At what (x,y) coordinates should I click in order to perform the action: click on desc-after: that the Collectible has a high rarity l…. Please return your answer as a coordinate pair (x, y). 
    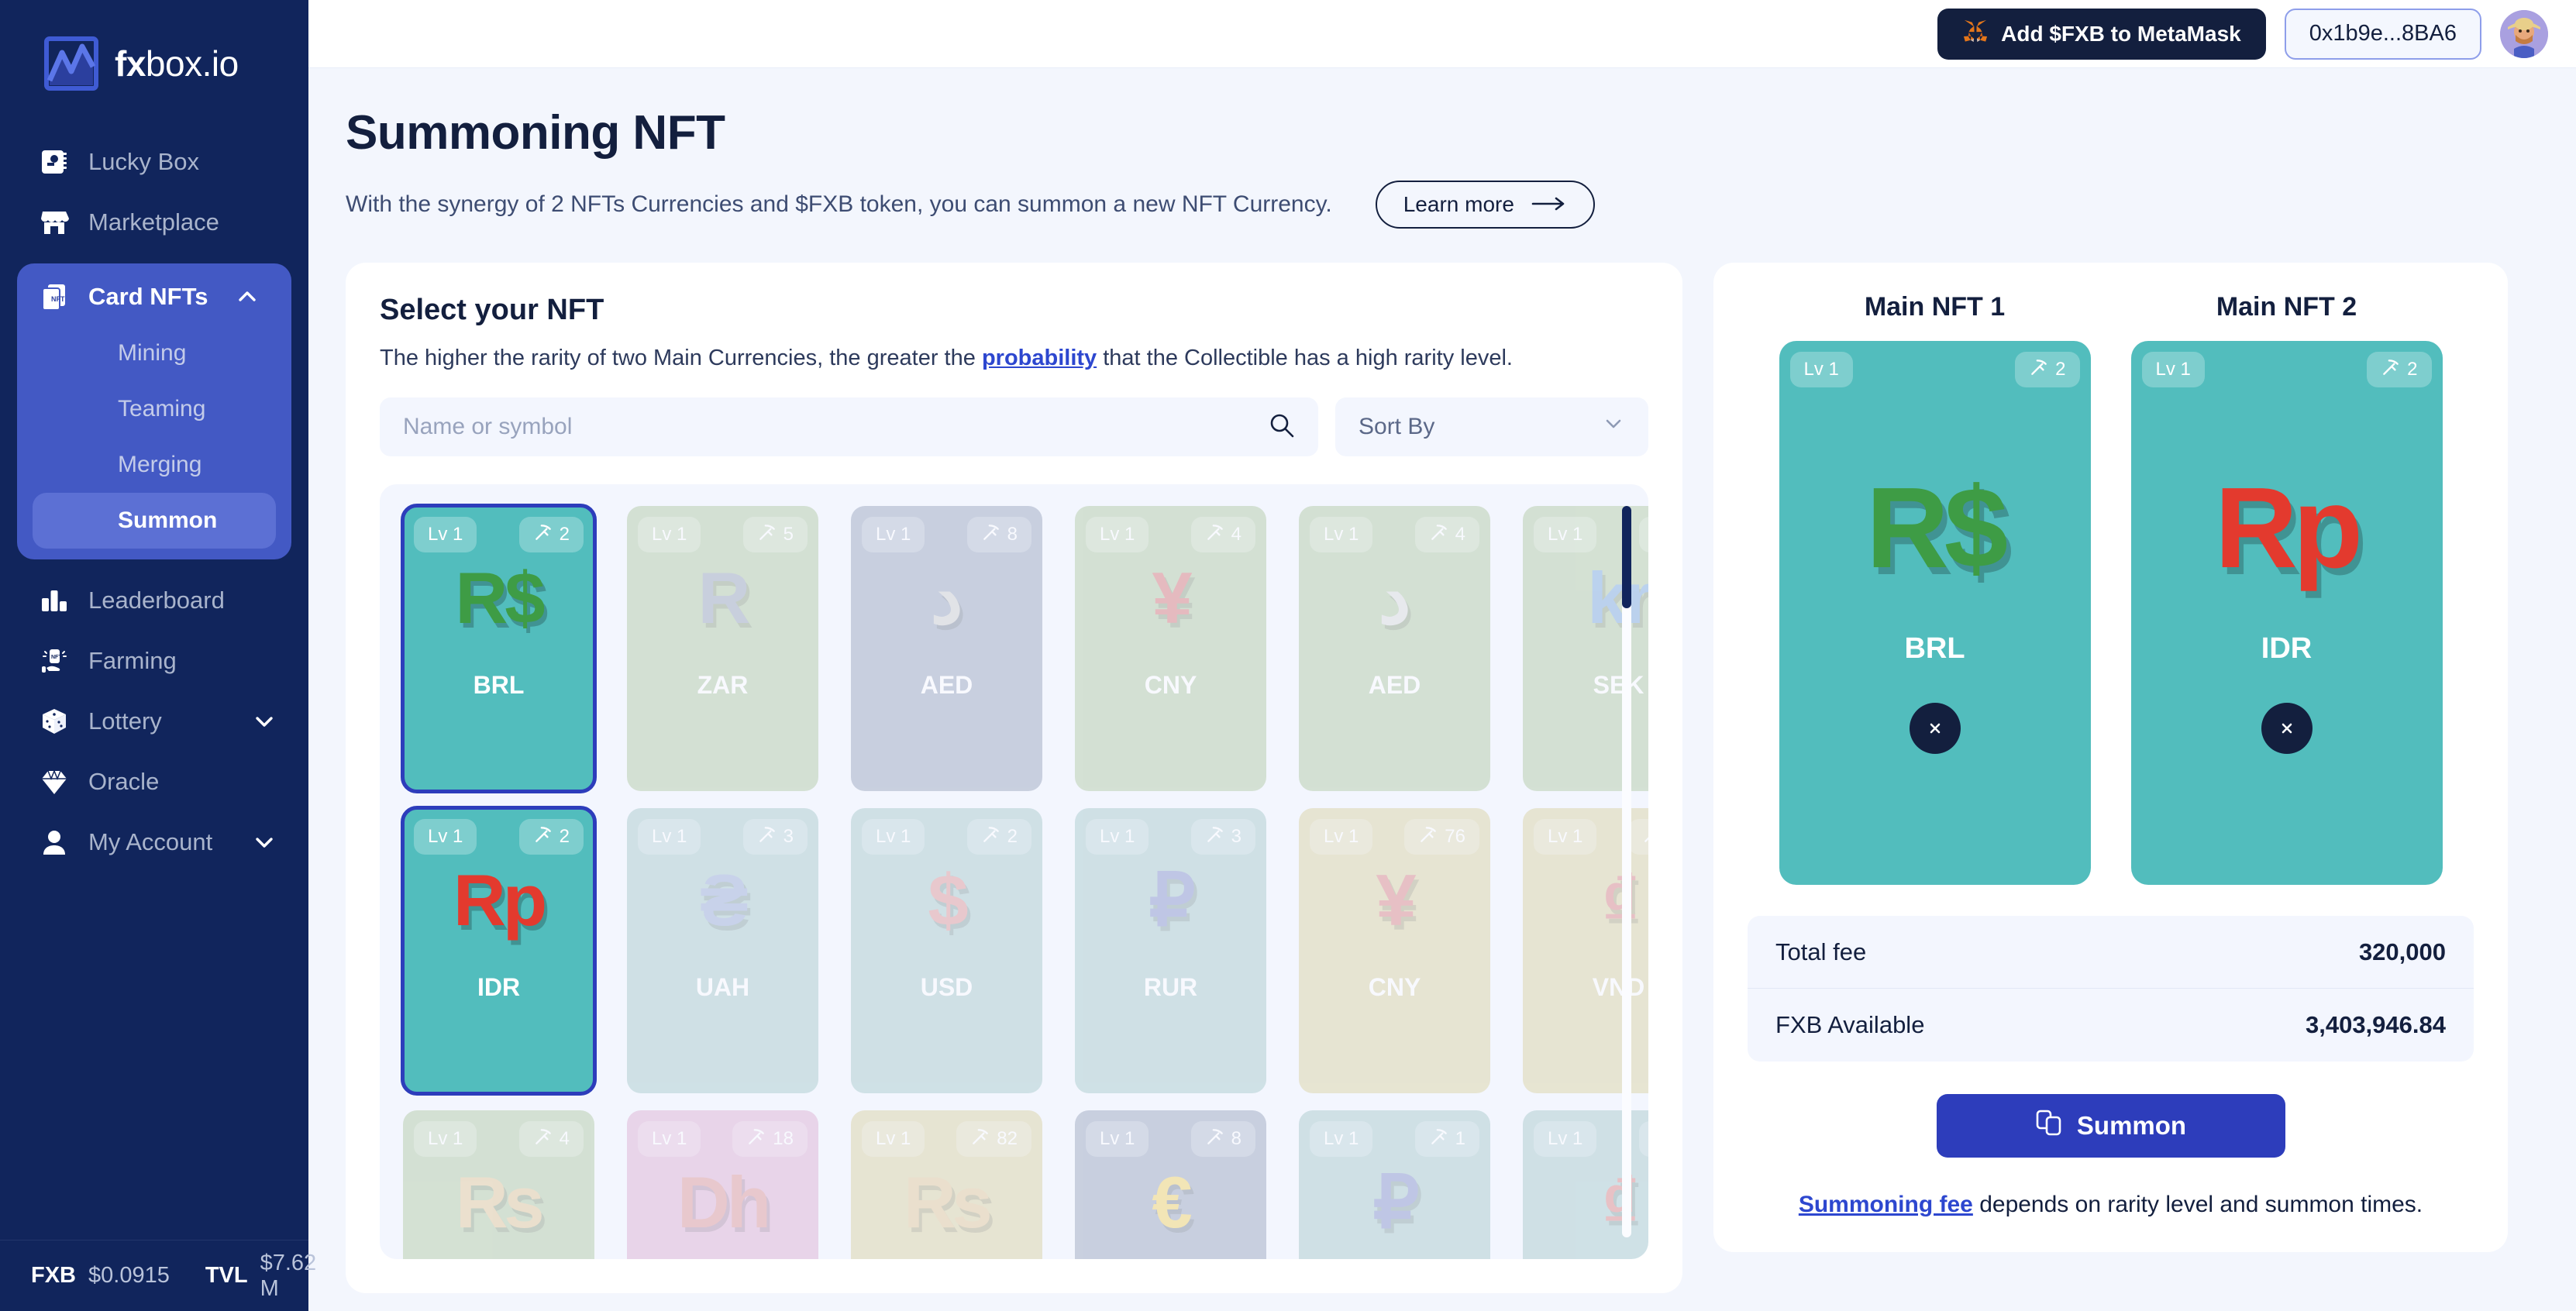
    Looking at the image, I should click on (1305, 358).